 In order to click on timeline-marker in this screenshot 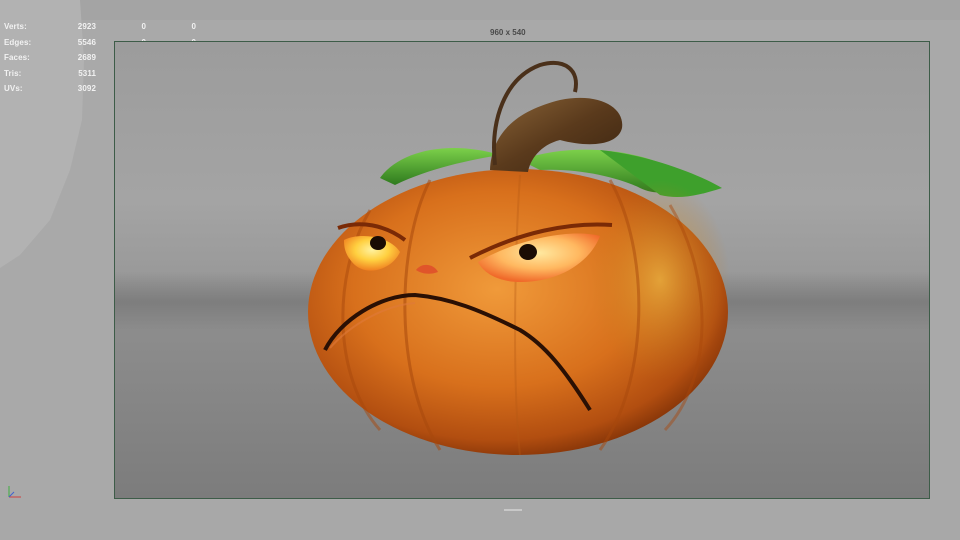, I will do `click(513, 510)`.